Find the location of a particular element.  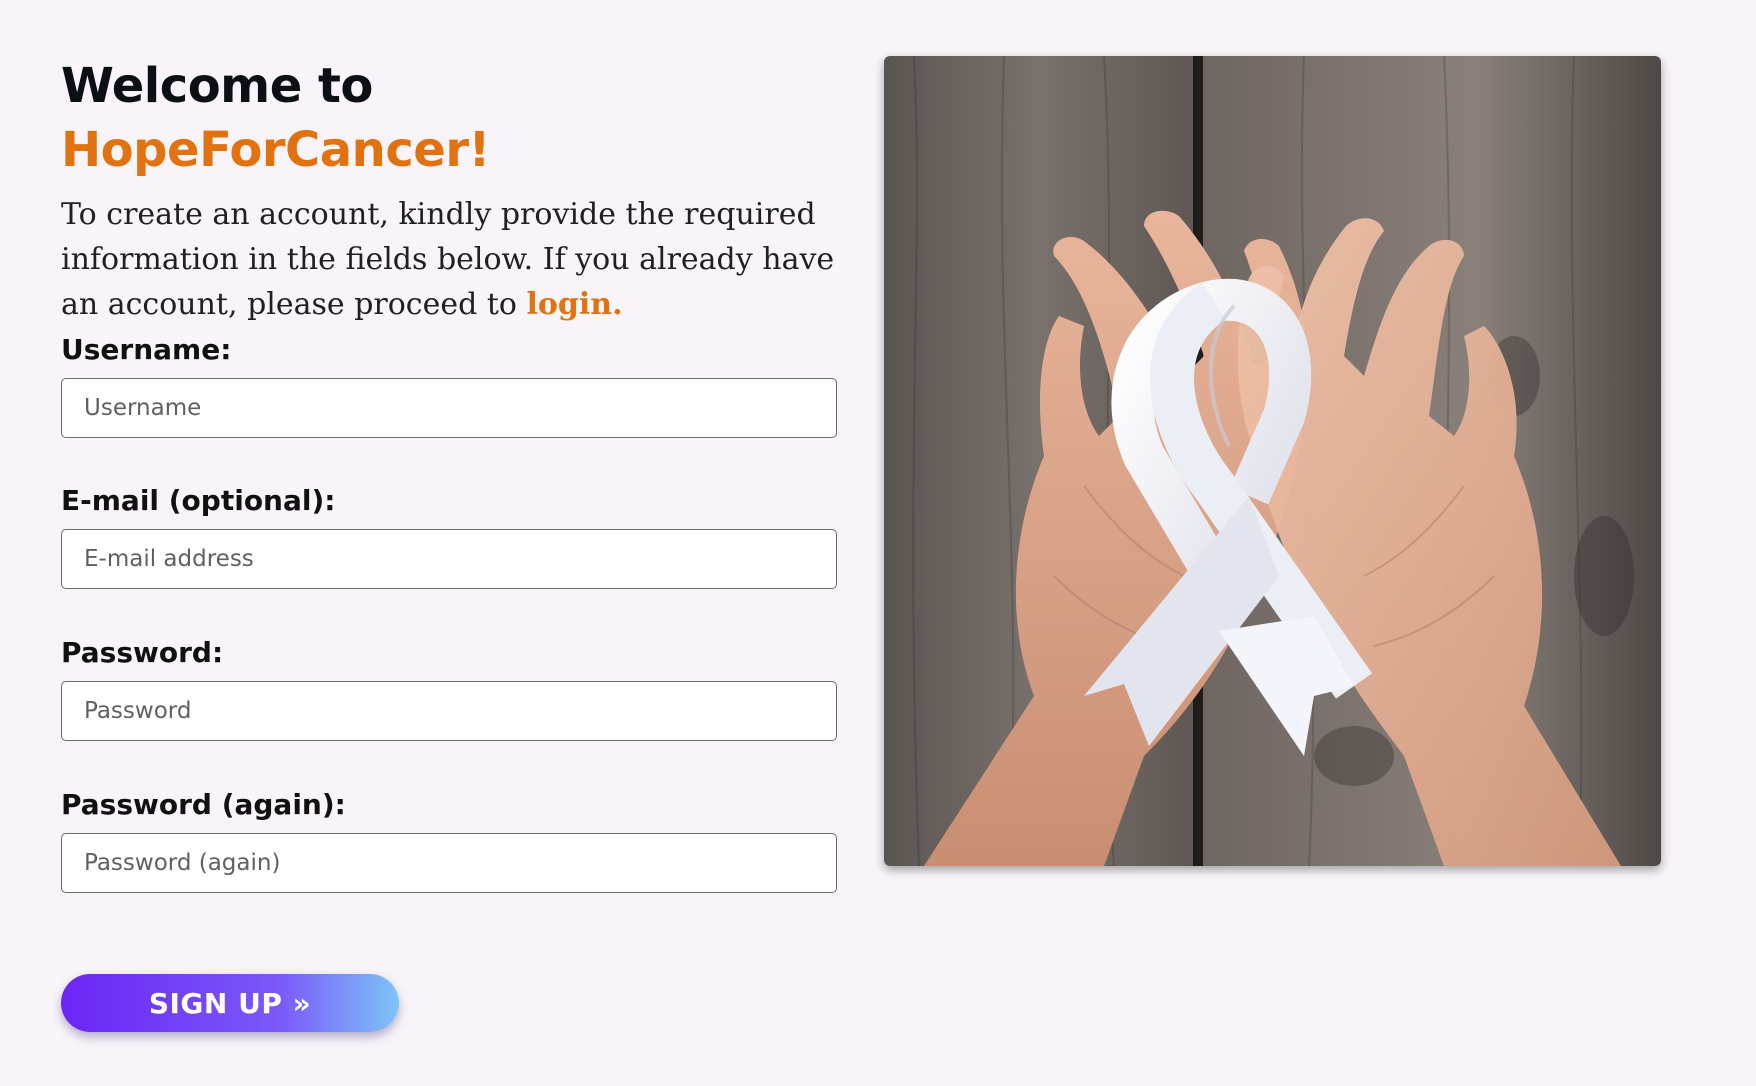

page-title-welcome: Welcome to is located at coordinates (217, 86).